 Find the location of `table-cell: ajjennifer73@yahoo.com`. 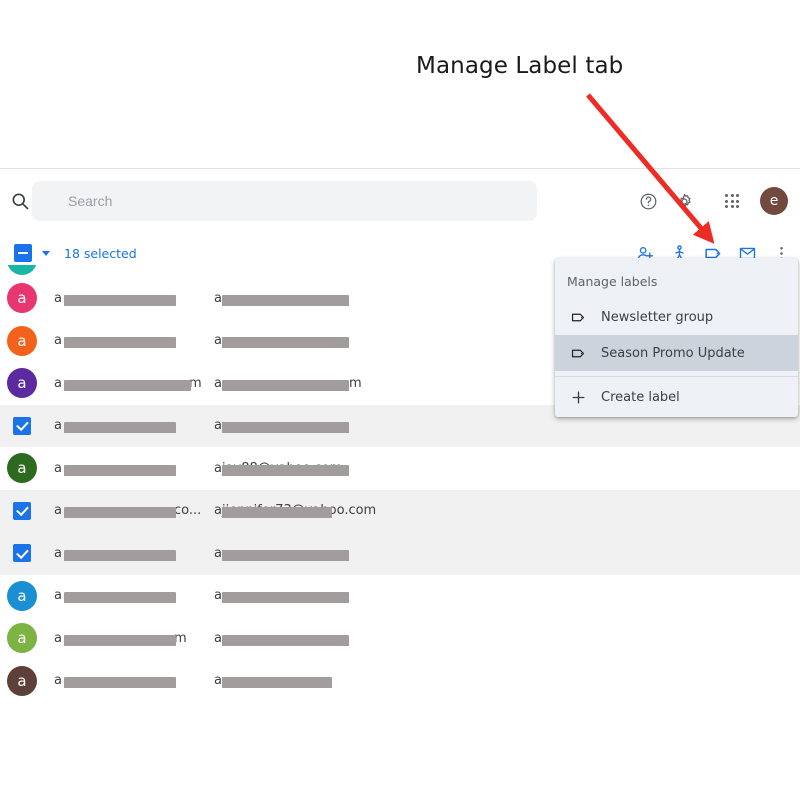

table-cell: ajjennifer73@yahoo.com is located at coordinates (309, 511).